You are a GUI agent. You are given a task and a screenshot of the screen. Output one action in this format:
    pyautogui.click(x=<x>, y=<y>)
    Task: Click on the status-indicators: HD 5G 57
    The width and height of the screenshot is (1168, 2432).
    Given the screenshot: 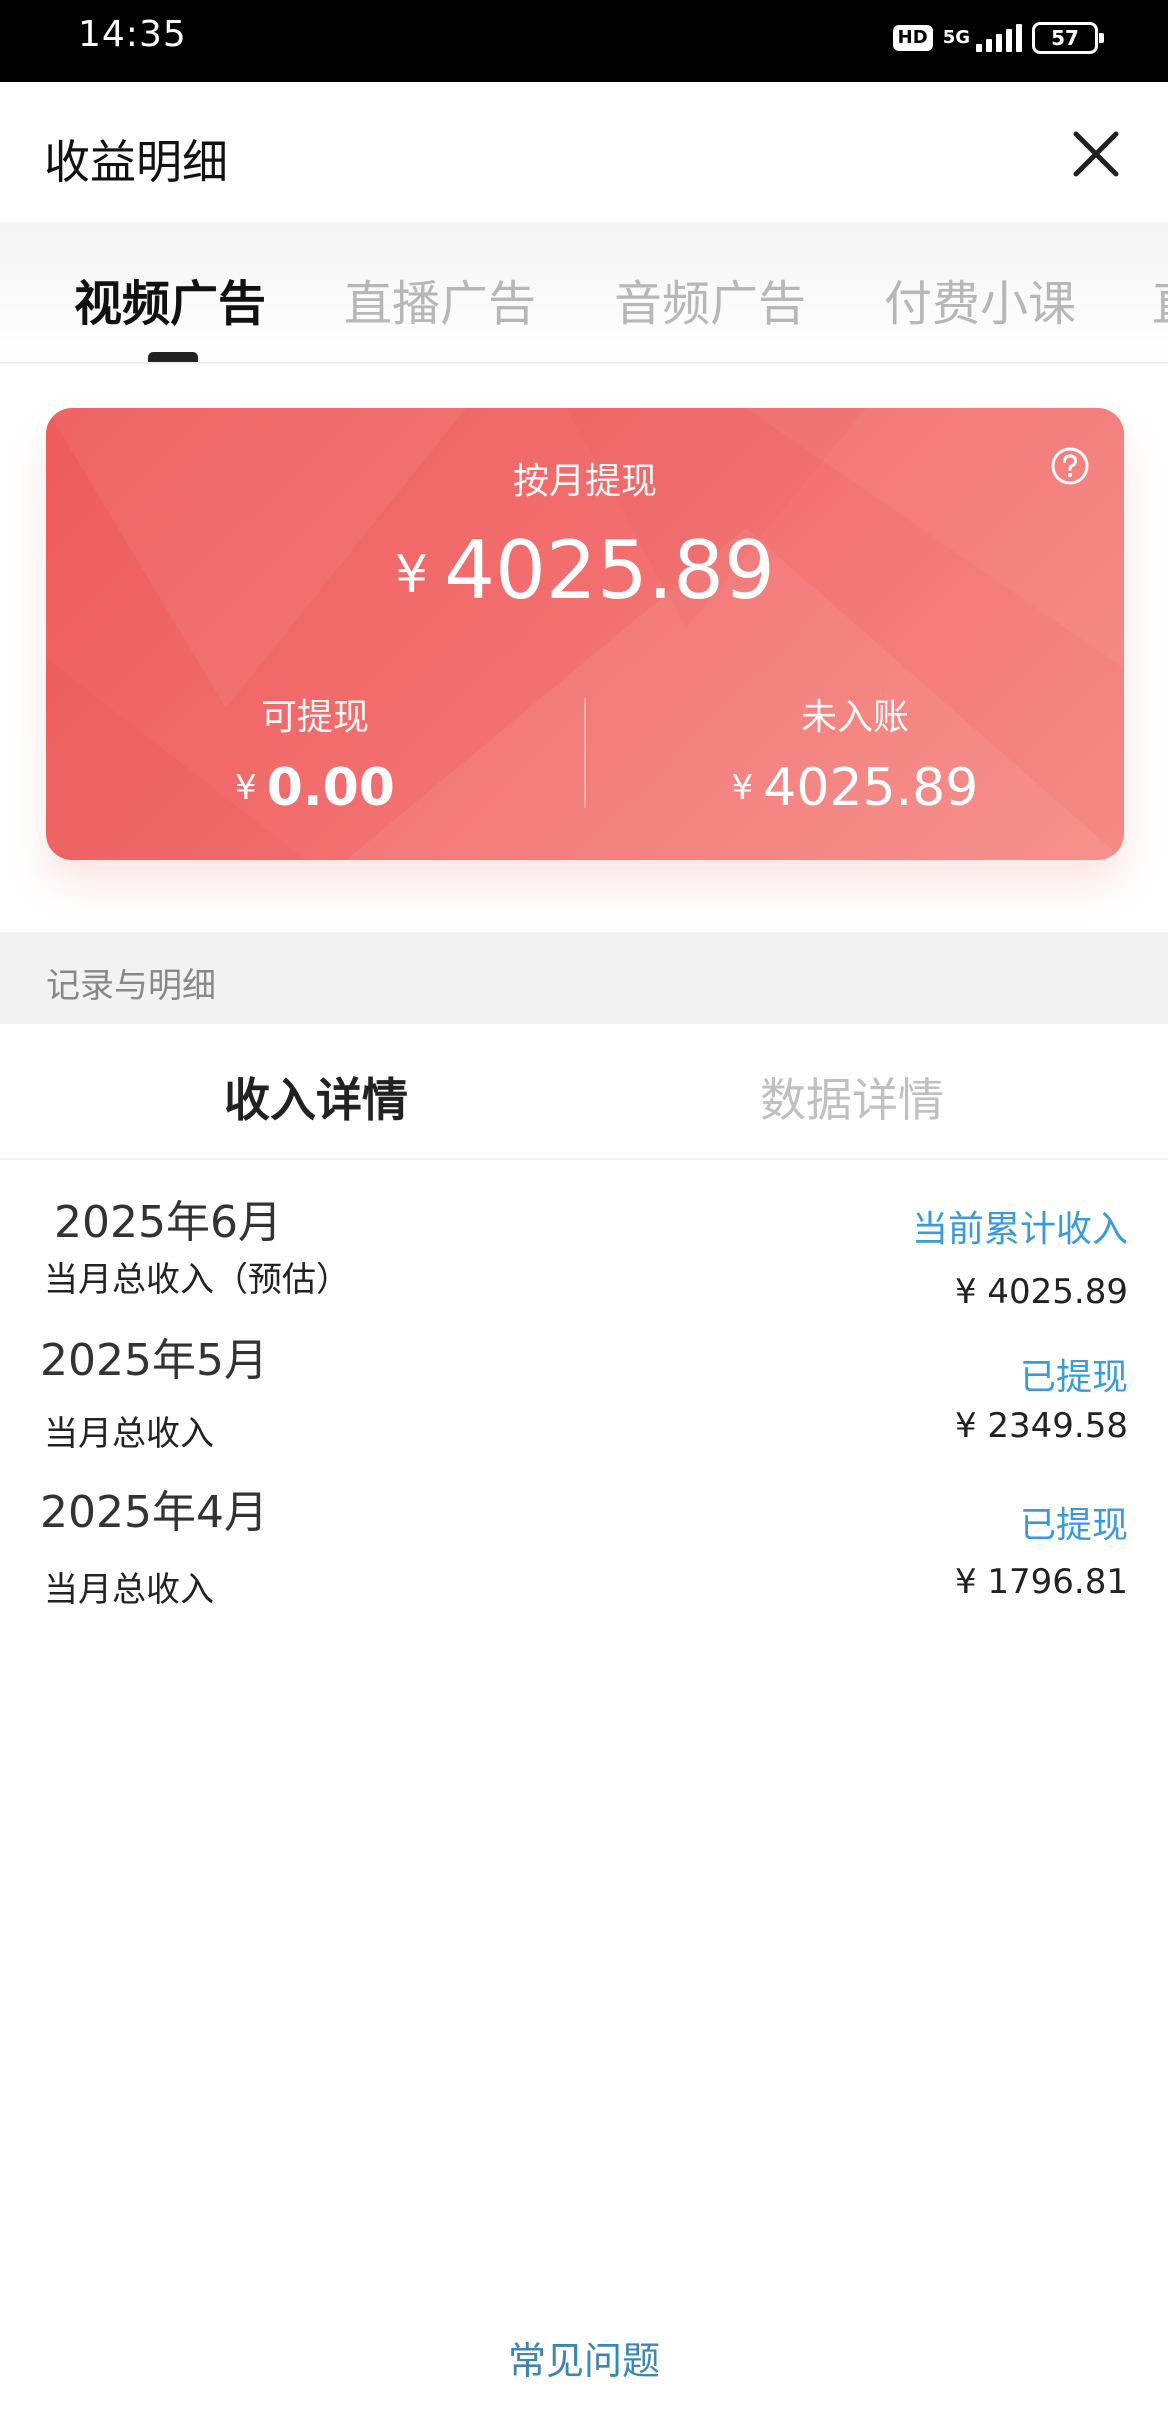 What is the action you would take?
    pyautogui.click(x=998, y=38)
    